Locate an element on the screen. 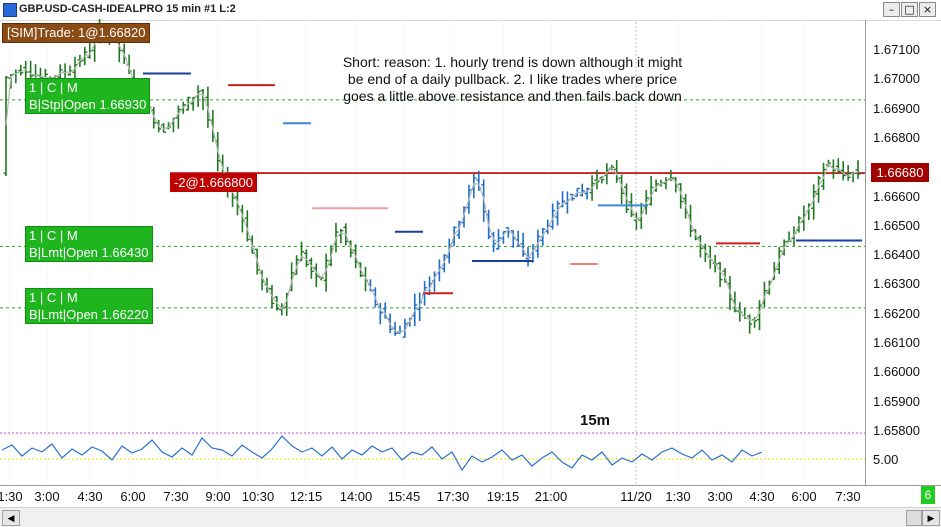  price-tick-label: 1.65800 is located at coordinates (896, 430).